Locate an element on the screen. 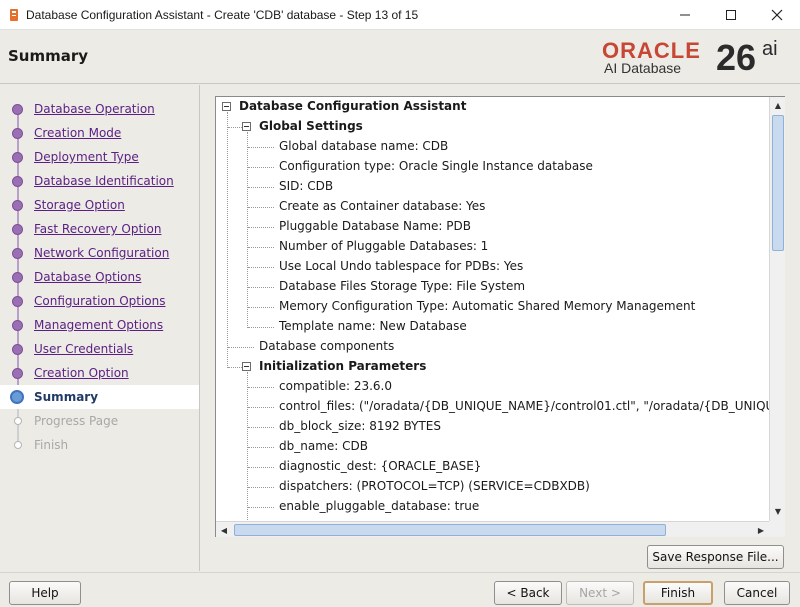 The width and height of the screenshot is (800, 607). nav-step-label: Storage Option is located at coordinates (79, 205).